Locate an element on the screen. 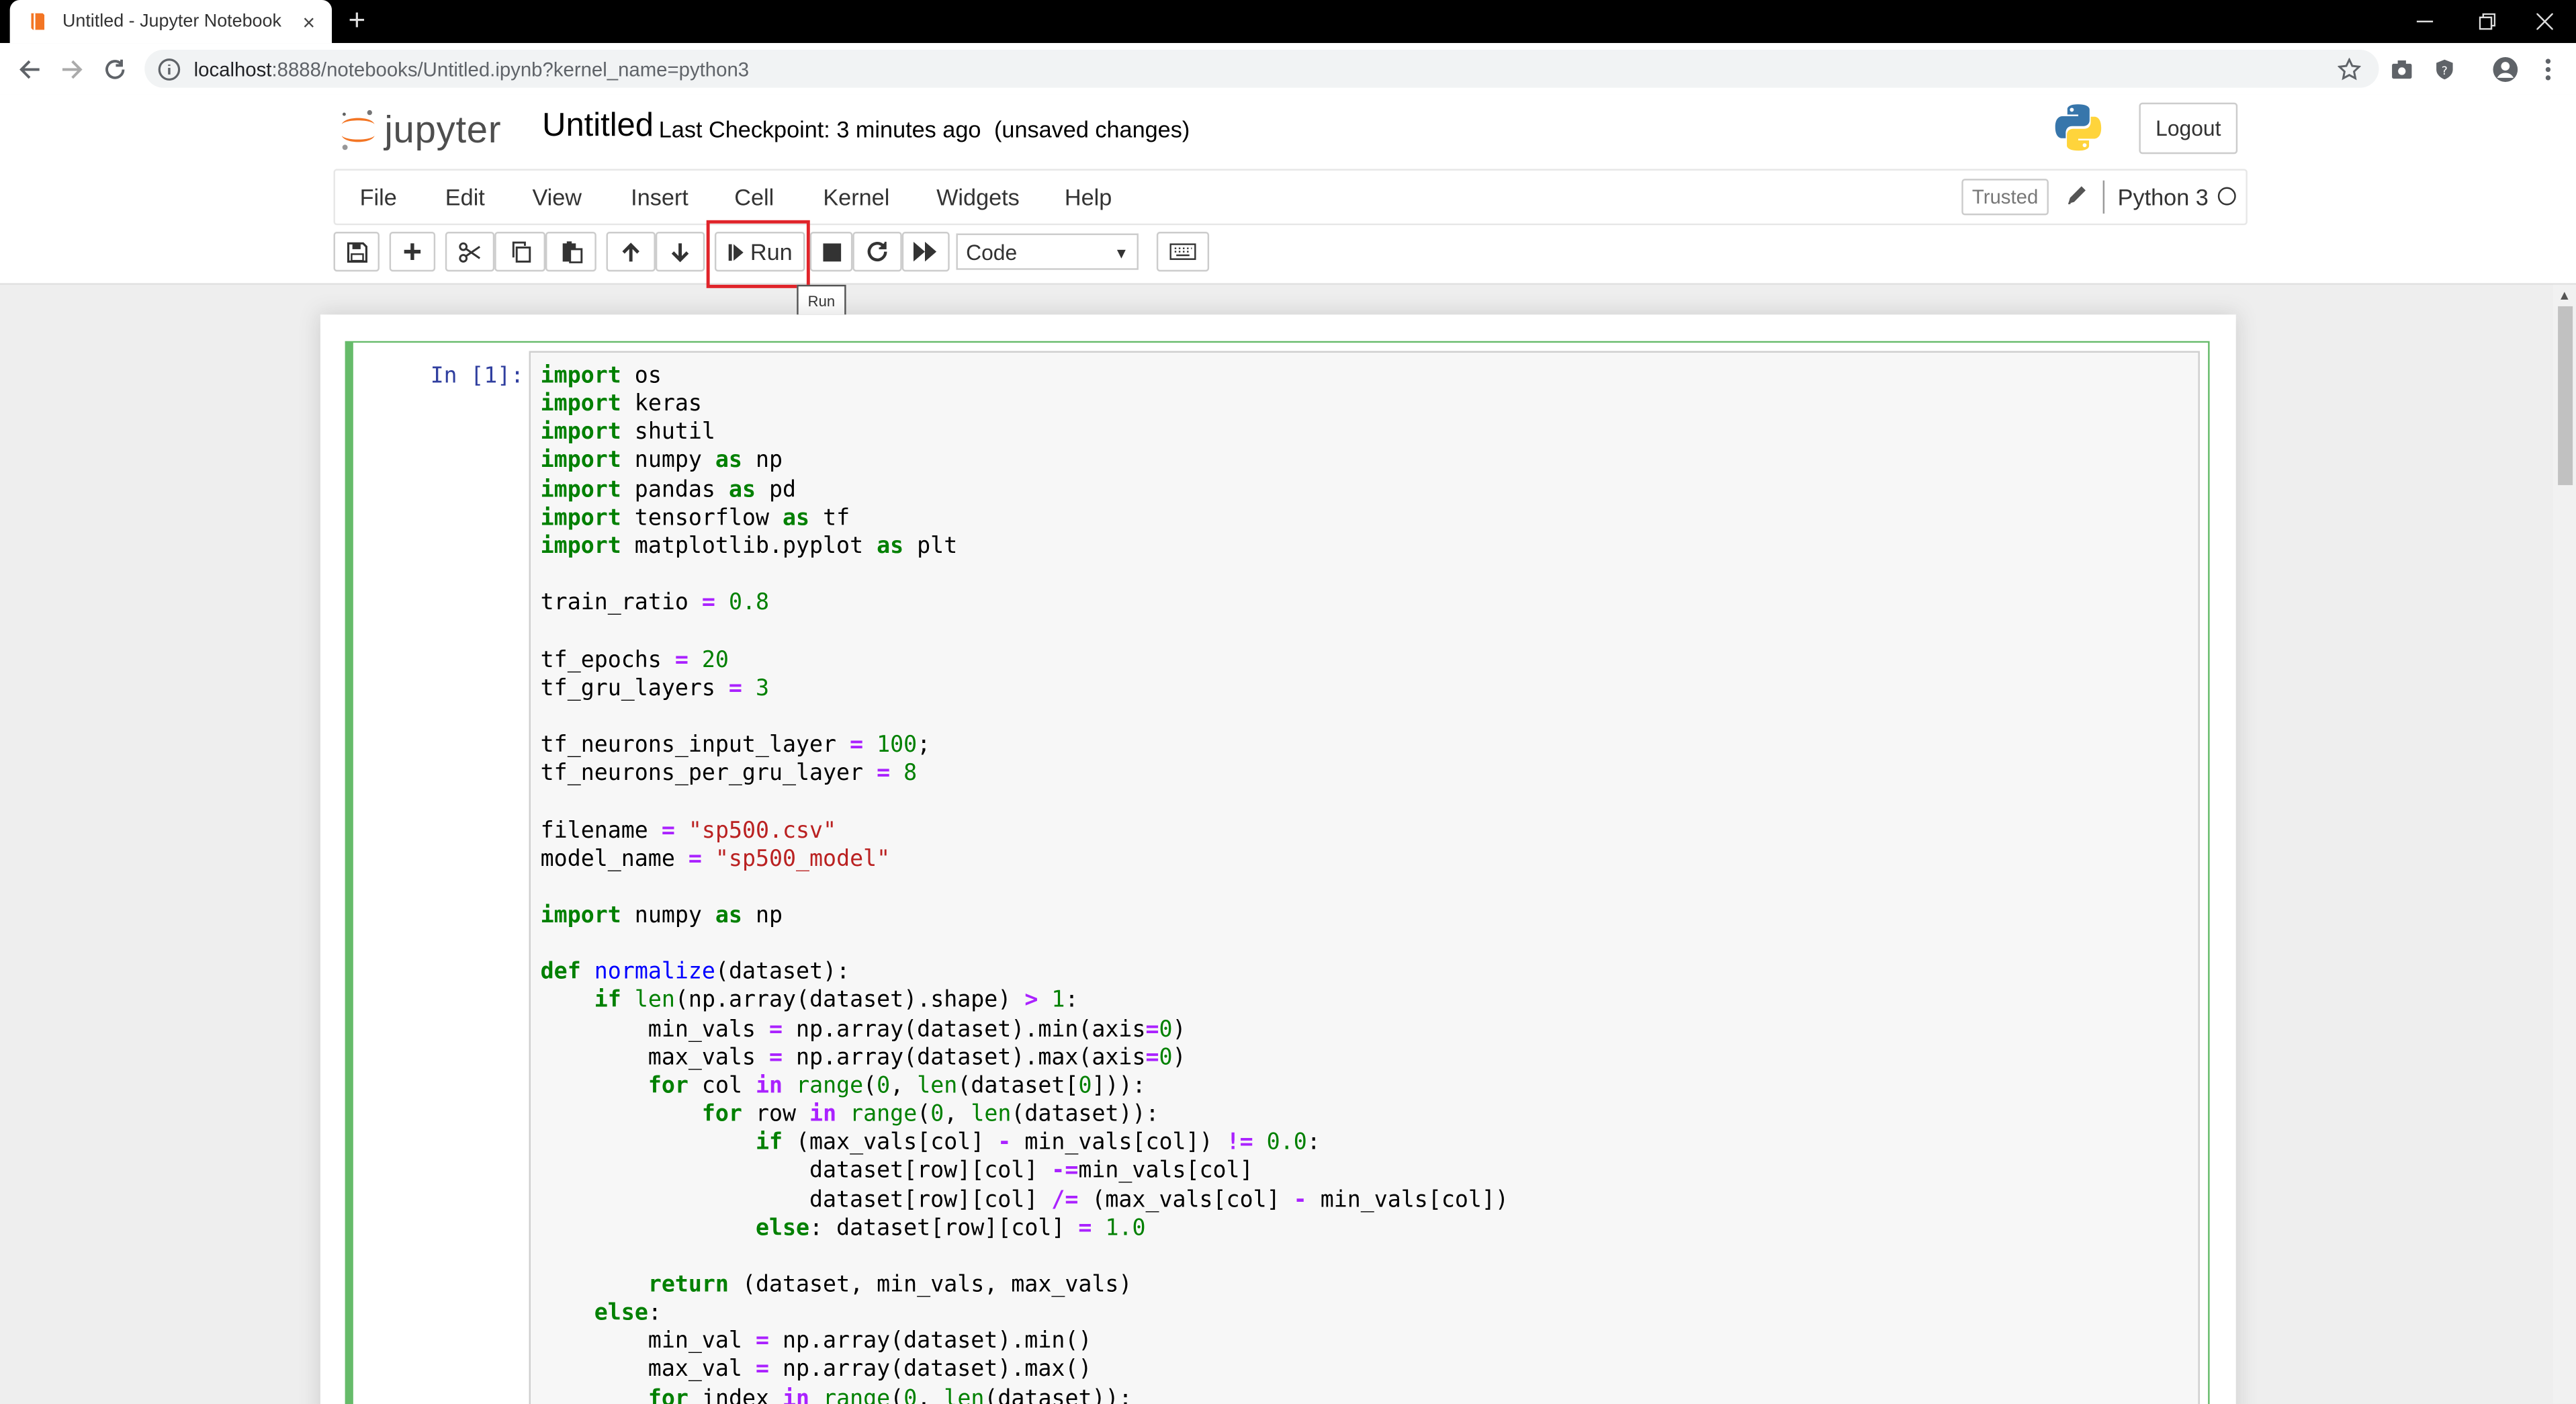 The height and width of the screenshot is (1404, 2576). trusted-indicator: Trusted is located at coordinates (2005, 197).